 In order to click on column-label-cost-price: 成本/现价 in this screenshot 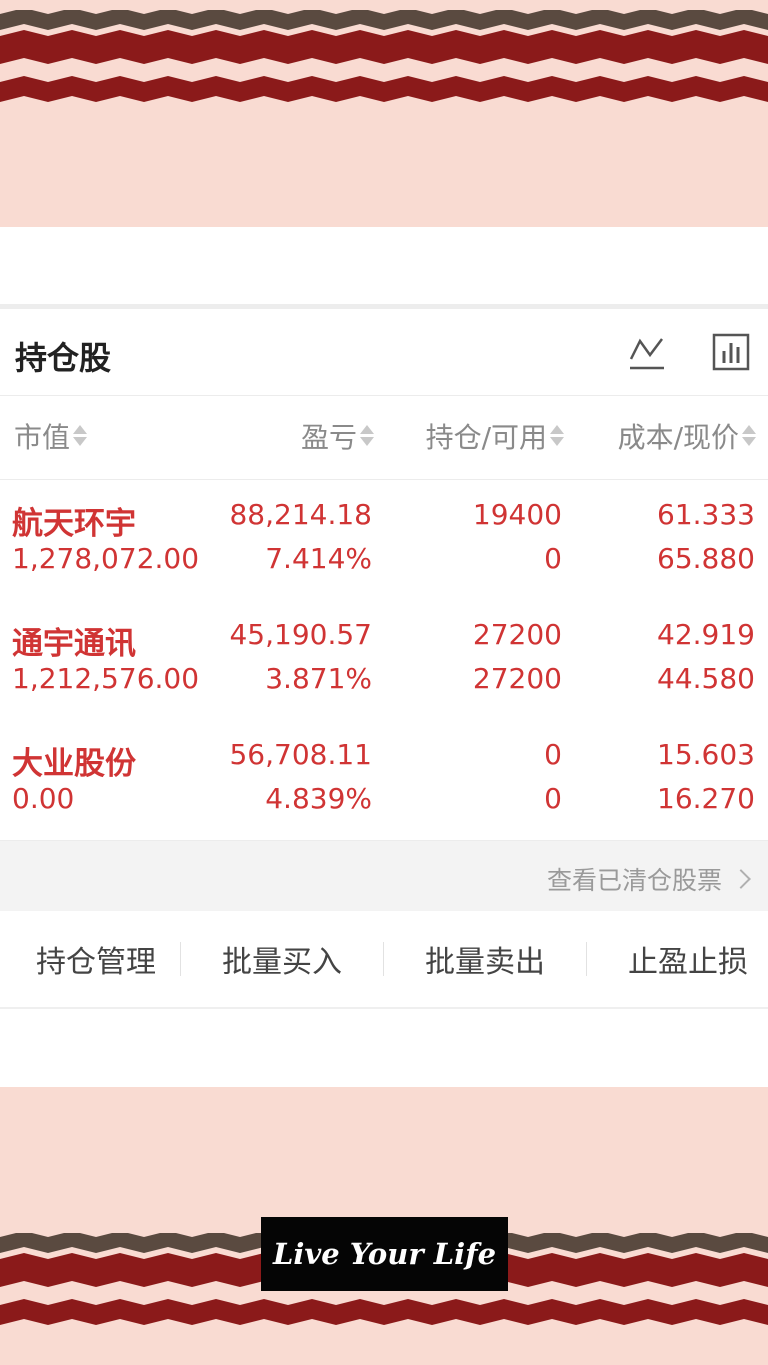, I will do `click(678, 437)`.